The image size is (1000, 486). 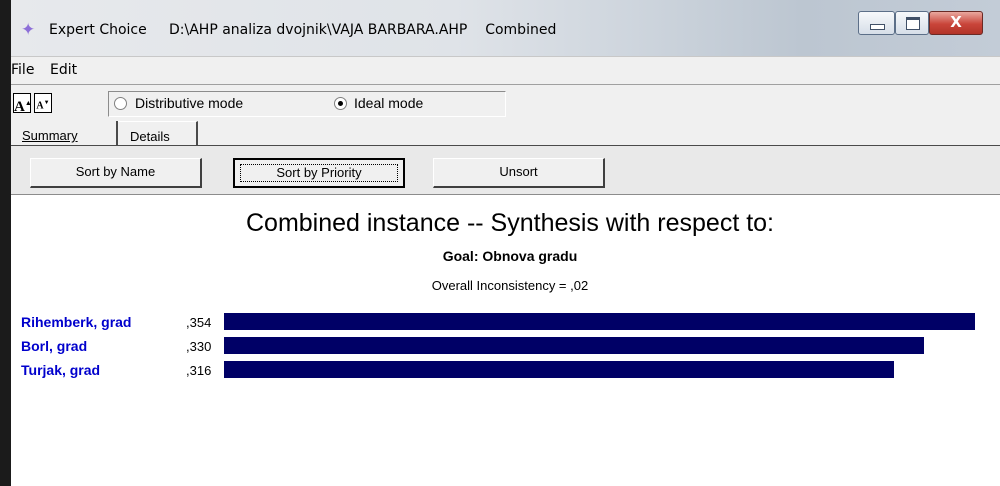 I want to click on maximize-icon, so click(x=913, y=23).